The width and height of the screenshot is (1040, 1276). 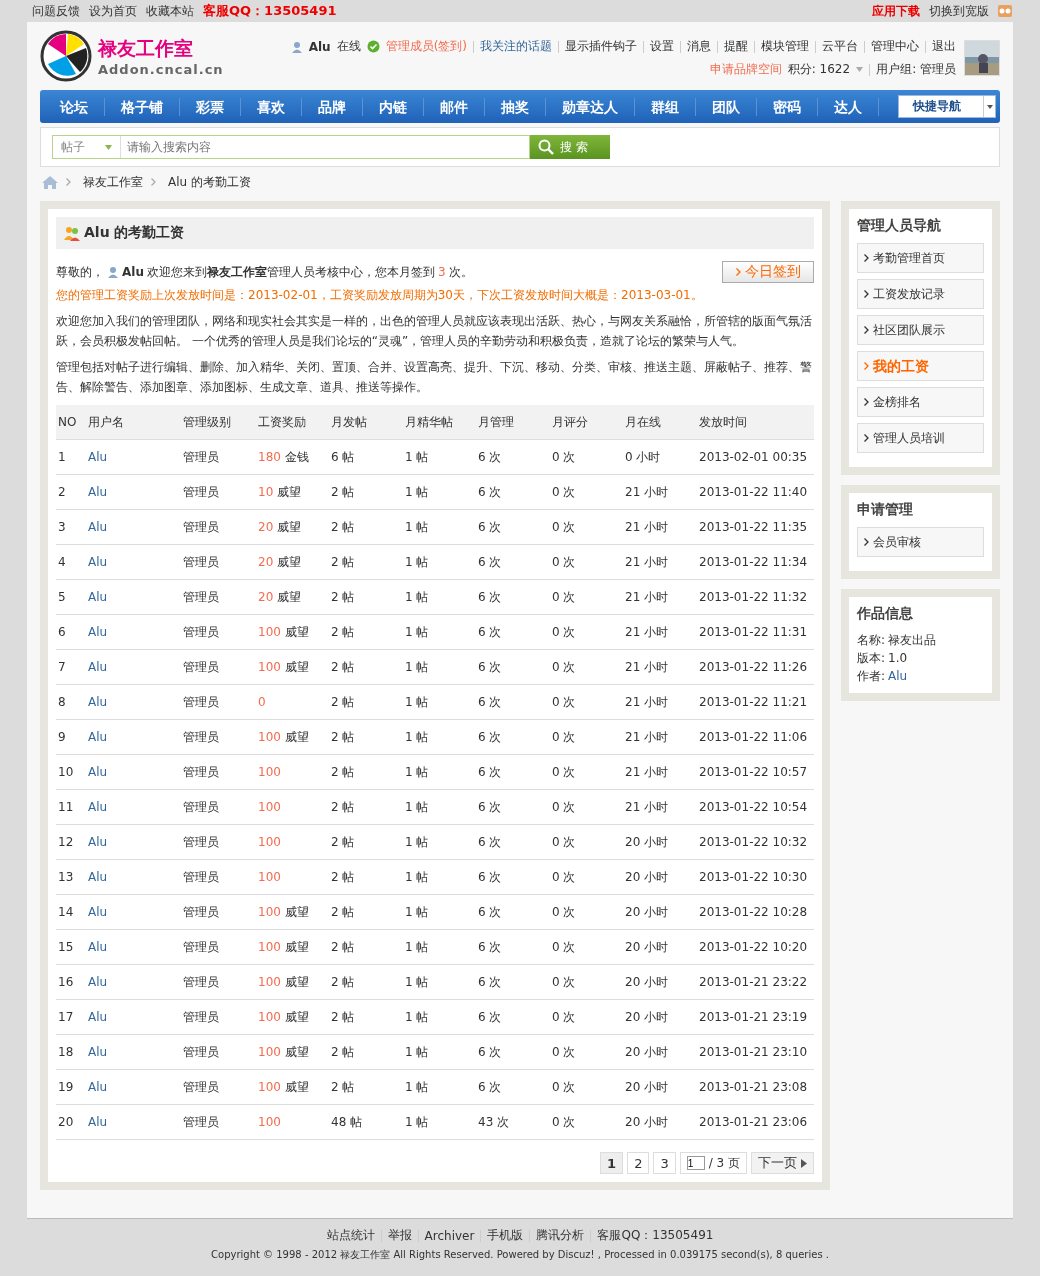 What do you see at coordinates (291, 147) in the screenshot?
I see `search-box: 帖子 请输入搜索内容` at bounding box center [291, 147].